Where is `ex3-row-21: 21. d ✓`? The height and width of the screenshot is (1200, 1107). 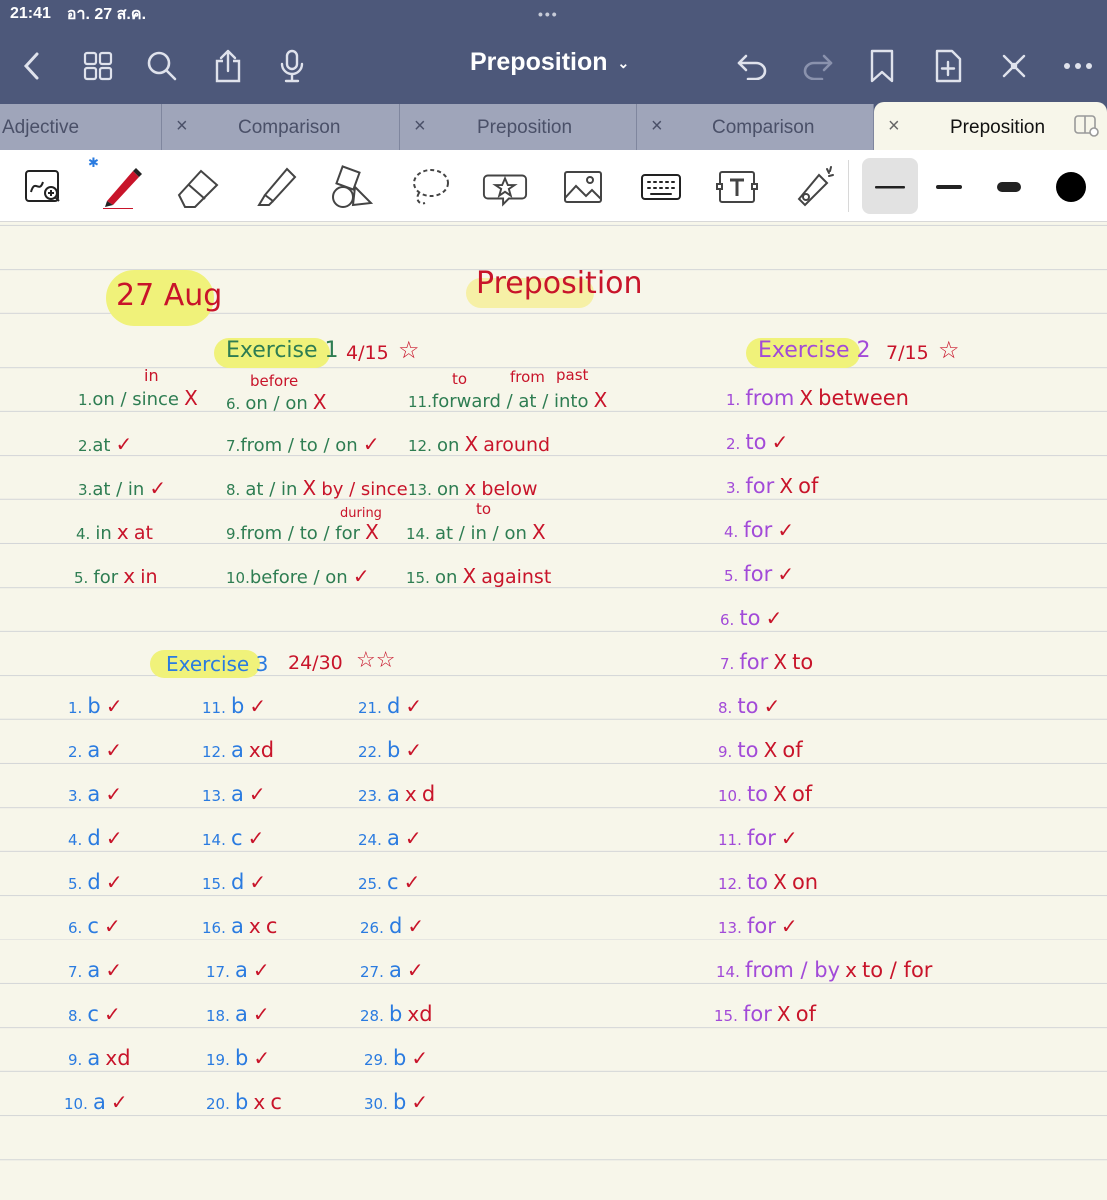 ex3-row-21: 21. d ✓ is located at coordinates (390, 706).